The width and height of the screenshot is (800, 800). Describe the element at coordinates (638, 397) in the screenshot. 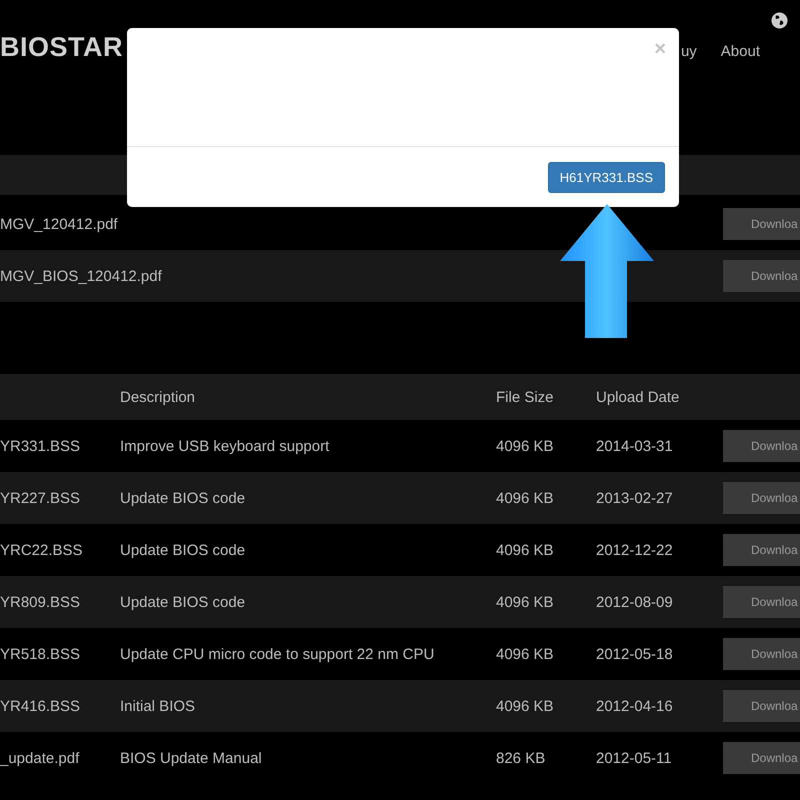

I see `column-header: Upload Date` at that location.